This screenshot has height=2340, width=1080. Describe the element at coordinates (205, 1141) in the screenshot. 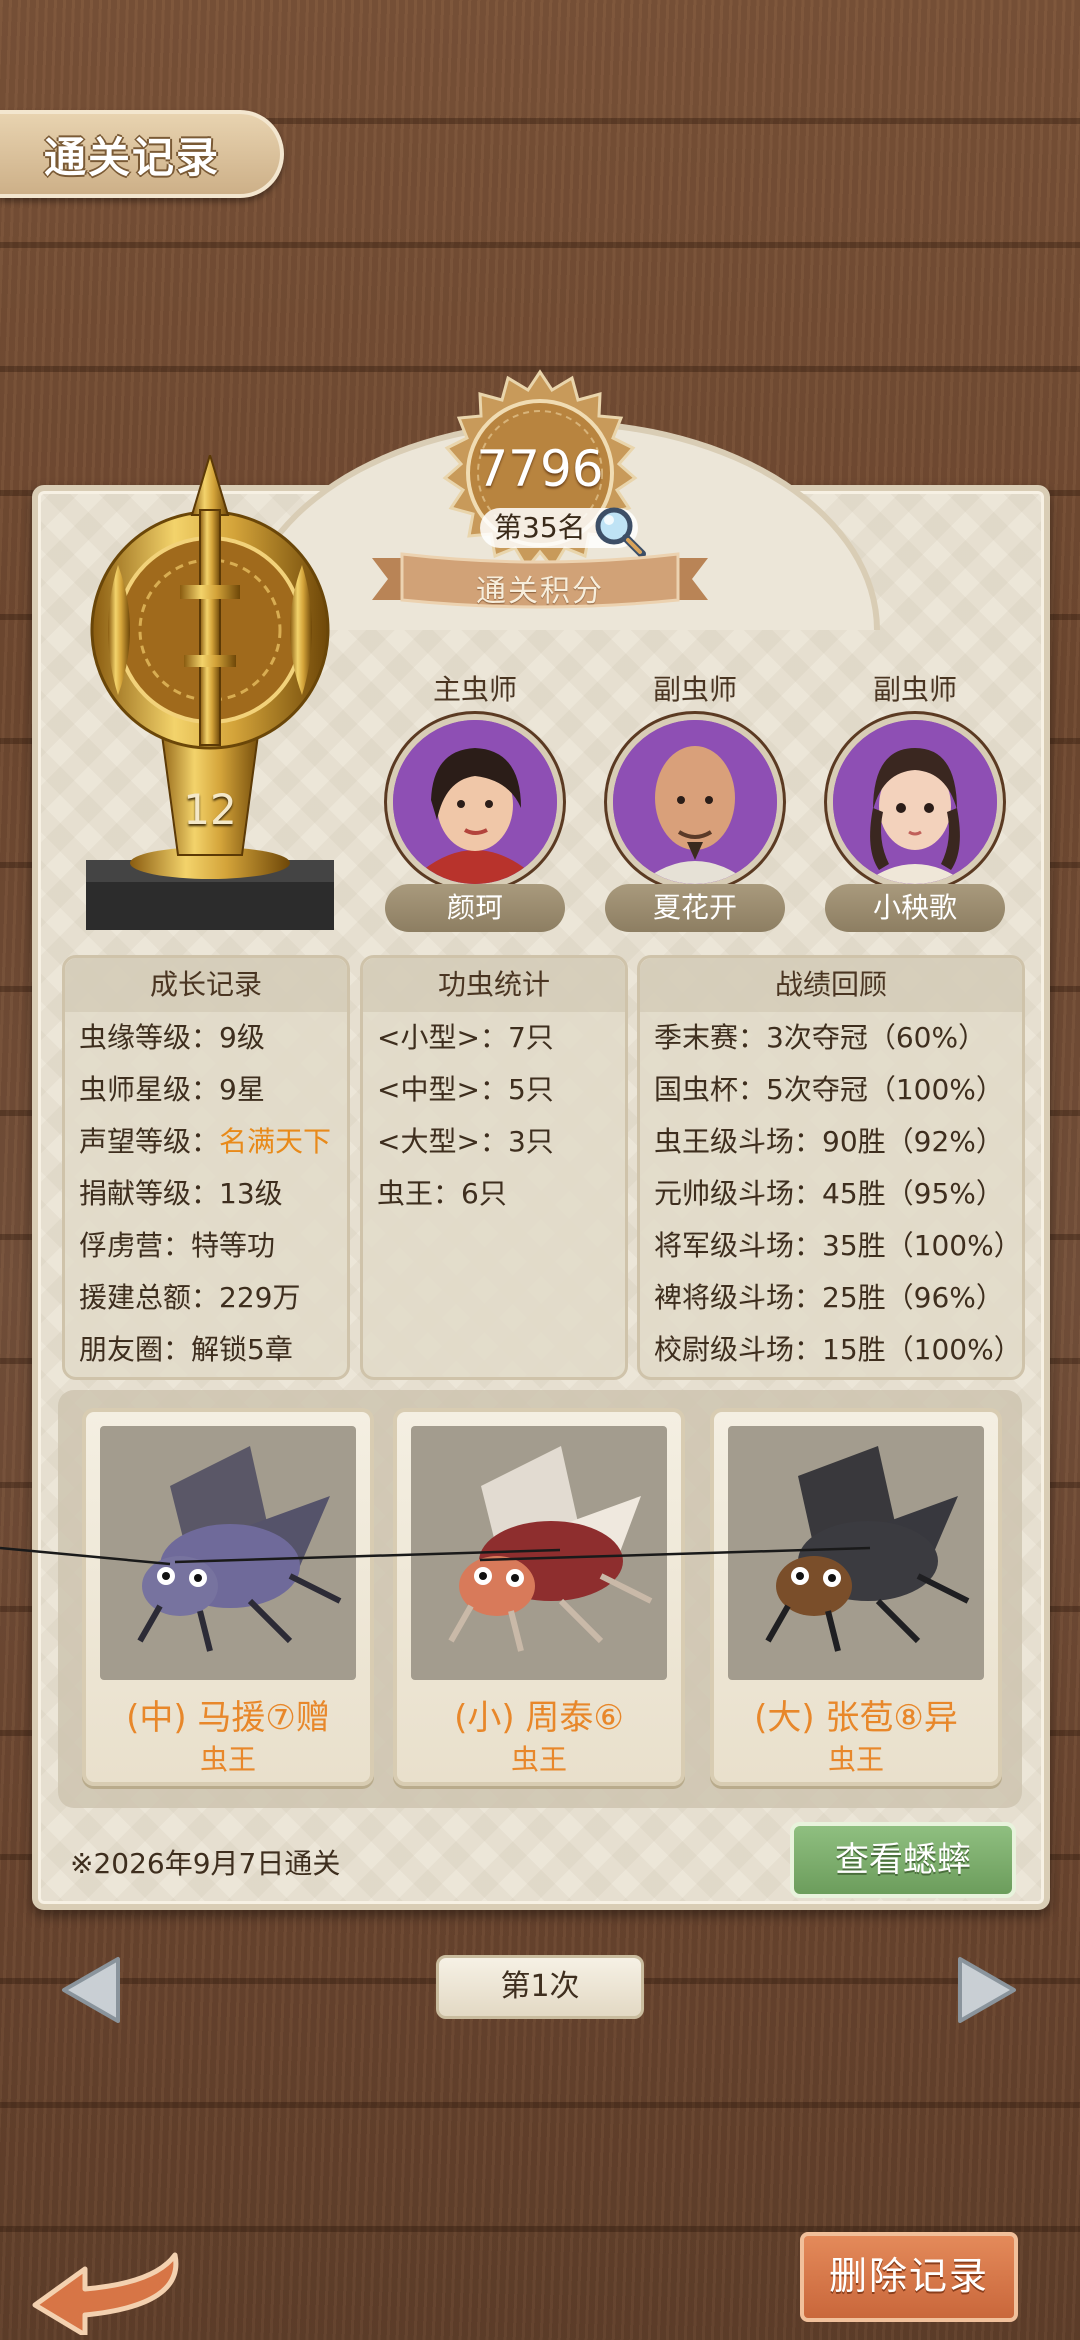

I see `stat-row: 声望等级：名满天下` at that location.